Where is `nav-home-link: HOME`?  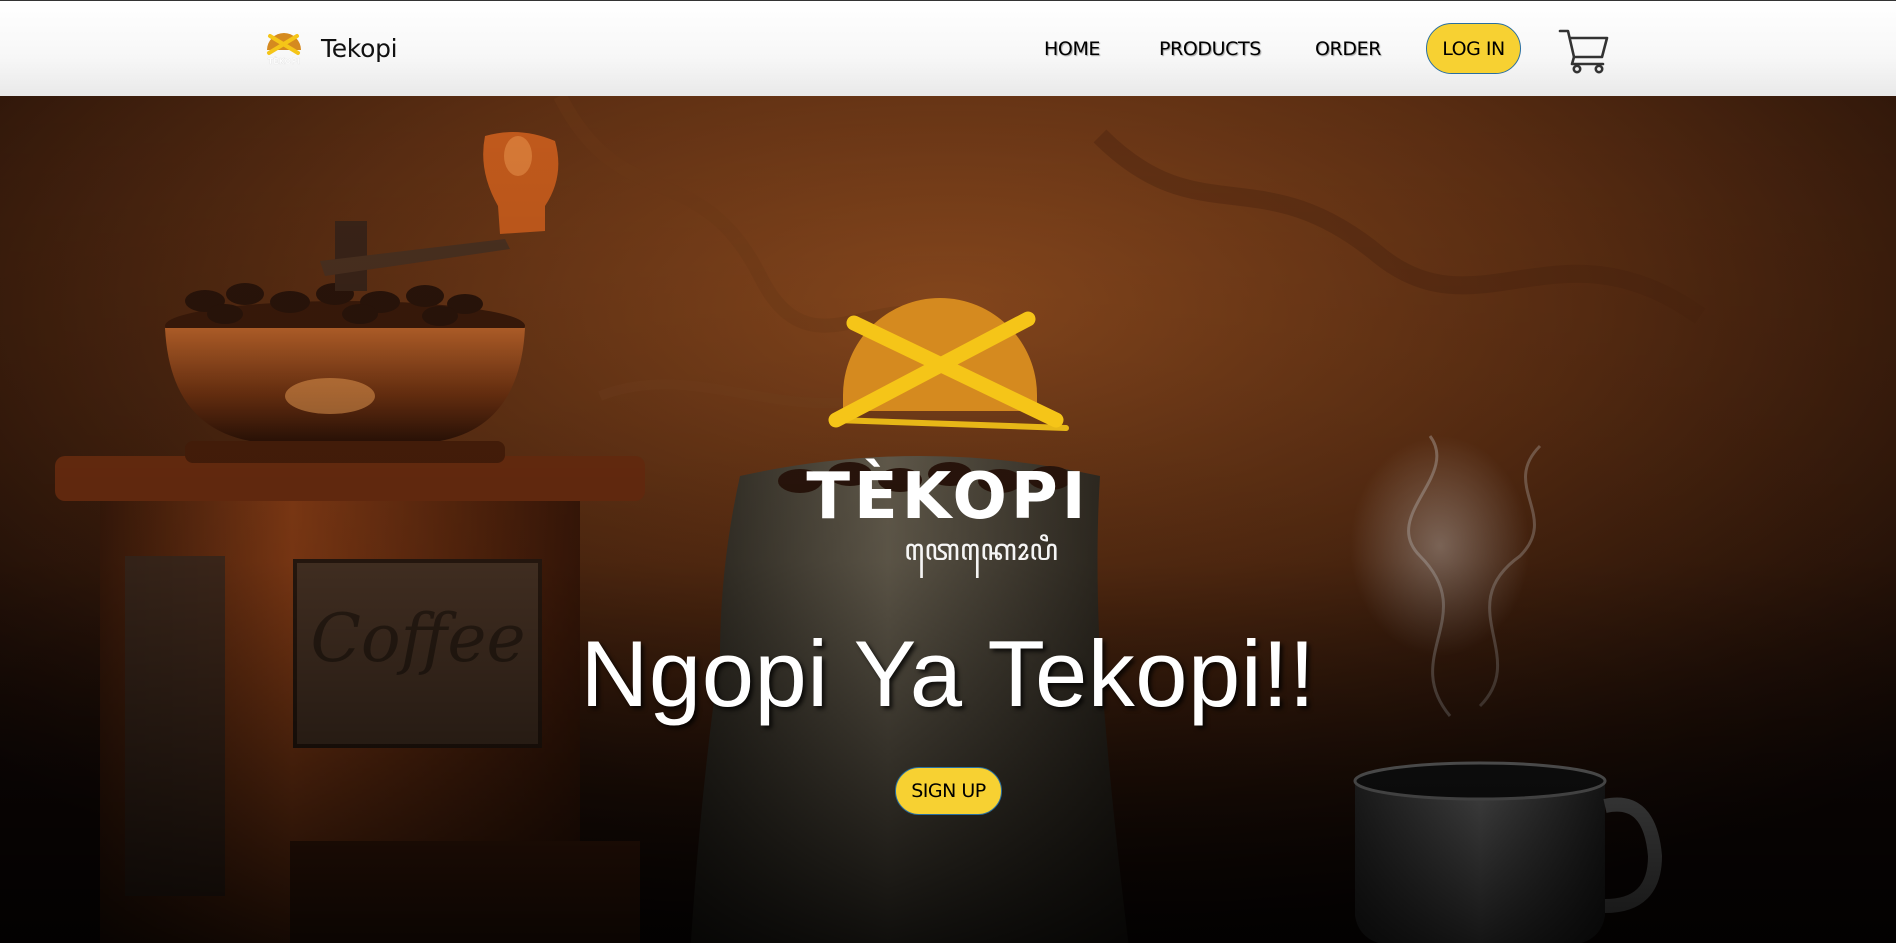
nav-home-link: HOME is located at coordinates (1072, 49).